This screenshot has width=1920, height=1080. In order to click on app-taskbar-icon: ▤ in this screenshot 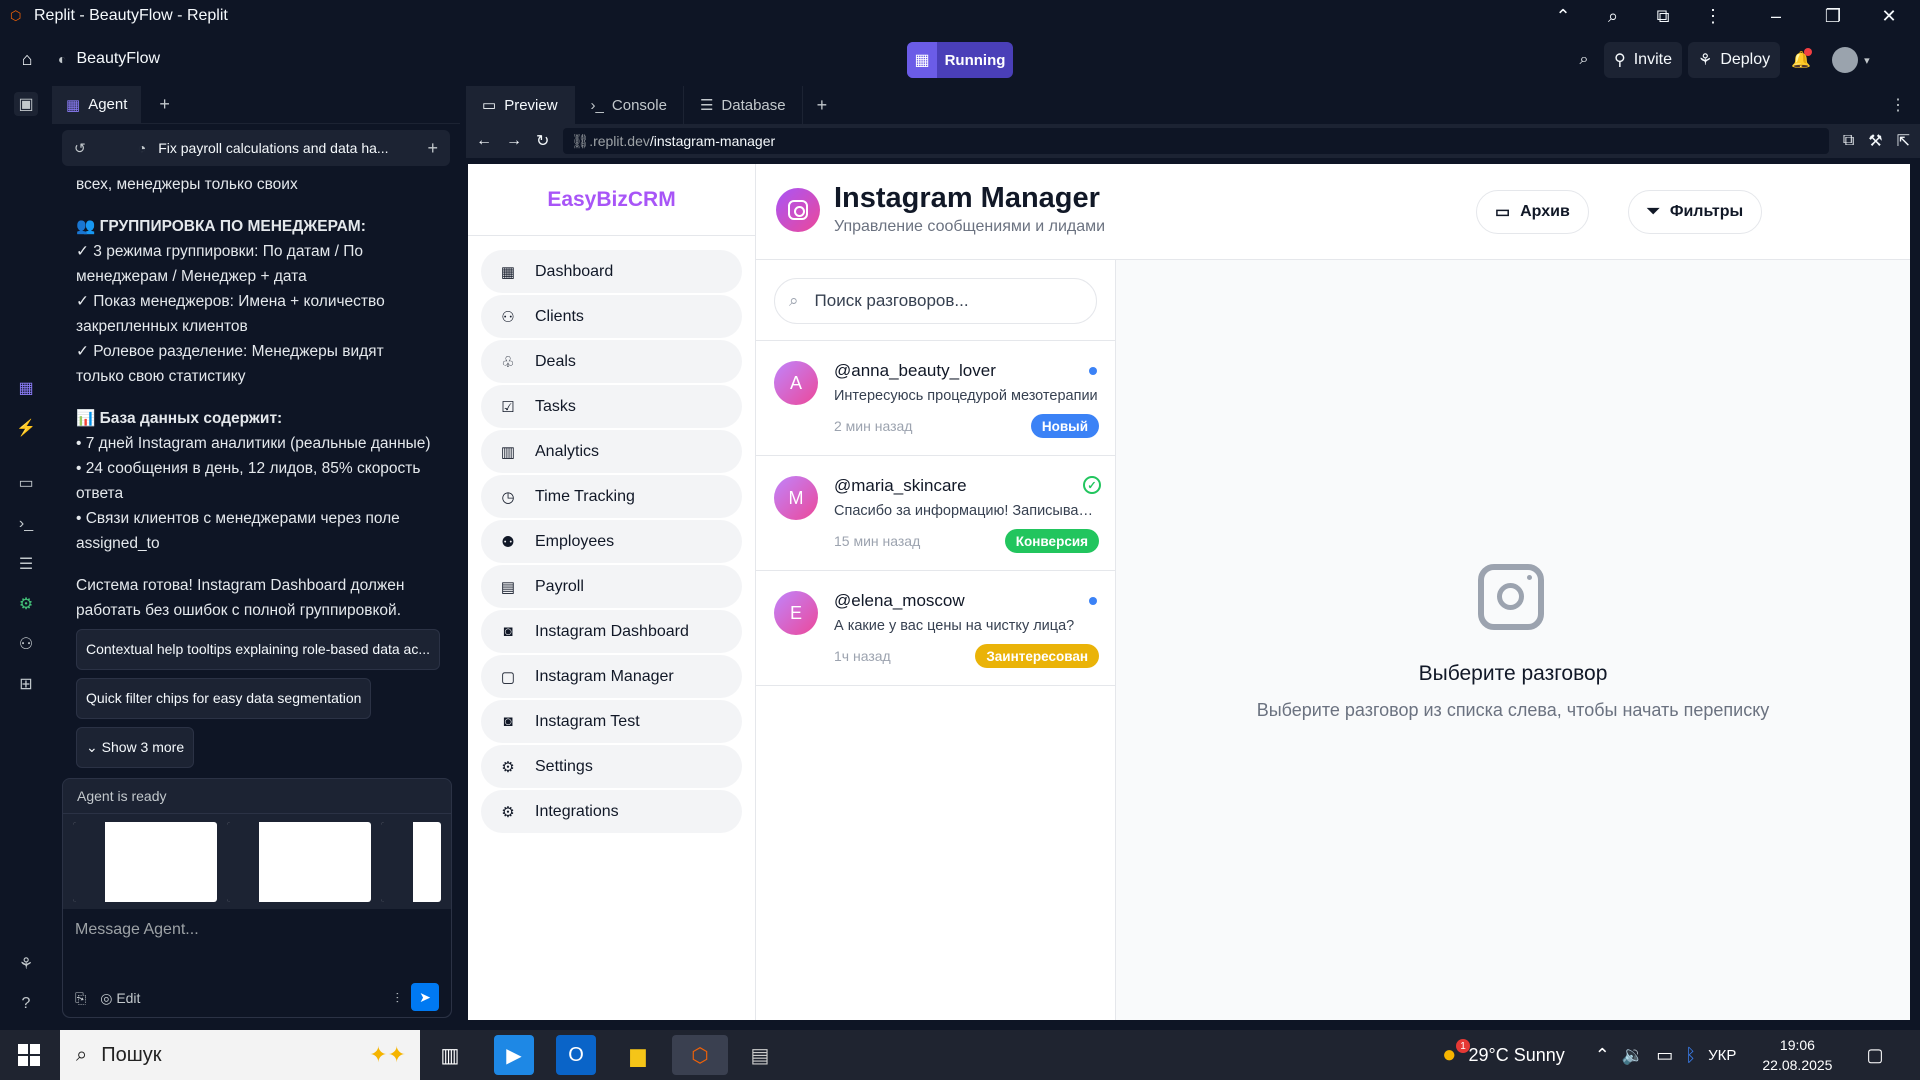, I will do `click(760, 1055)`.